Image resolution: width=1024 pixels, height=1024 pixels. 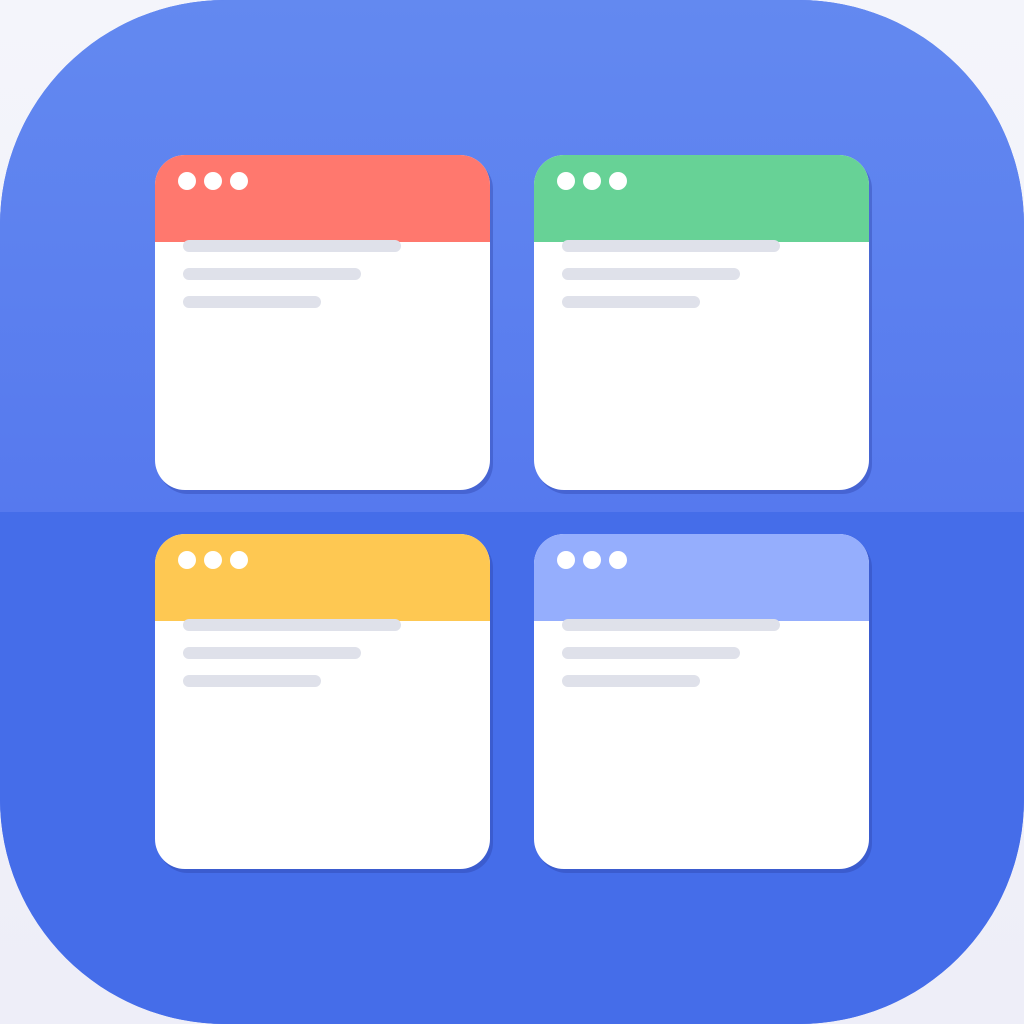 What do you see at coordinates (701, 701) in the screenshot?
I see `window-card-blue` at bounding box center [701, 701].